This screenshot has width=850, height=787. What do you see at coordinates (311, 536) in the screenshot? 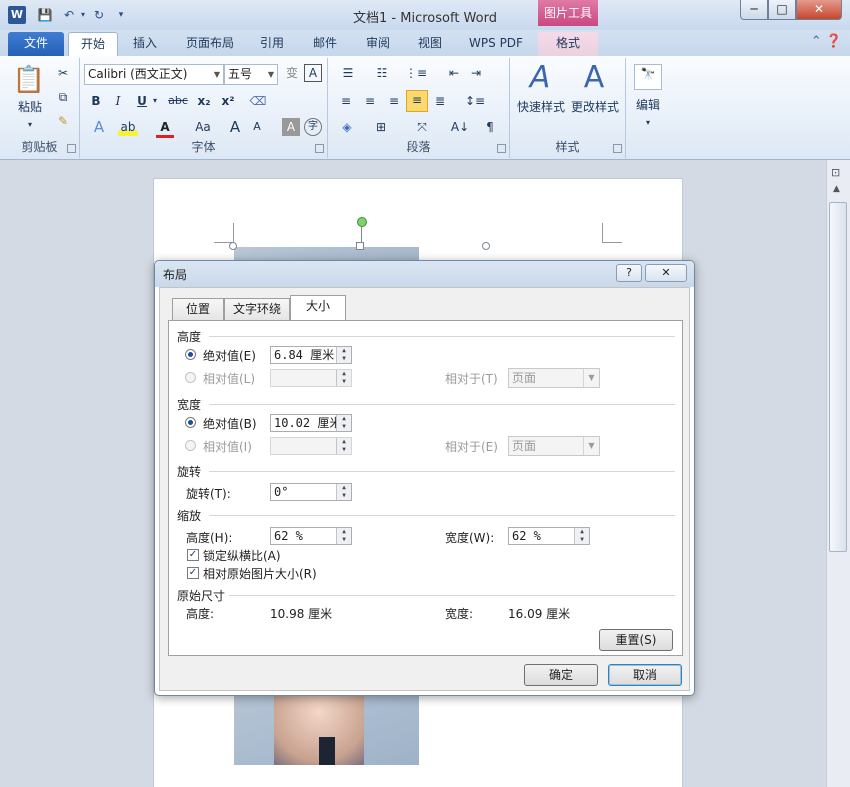
I see `scale-height-input: 62 % ▲ ▼` at bounding box center [311, 536].